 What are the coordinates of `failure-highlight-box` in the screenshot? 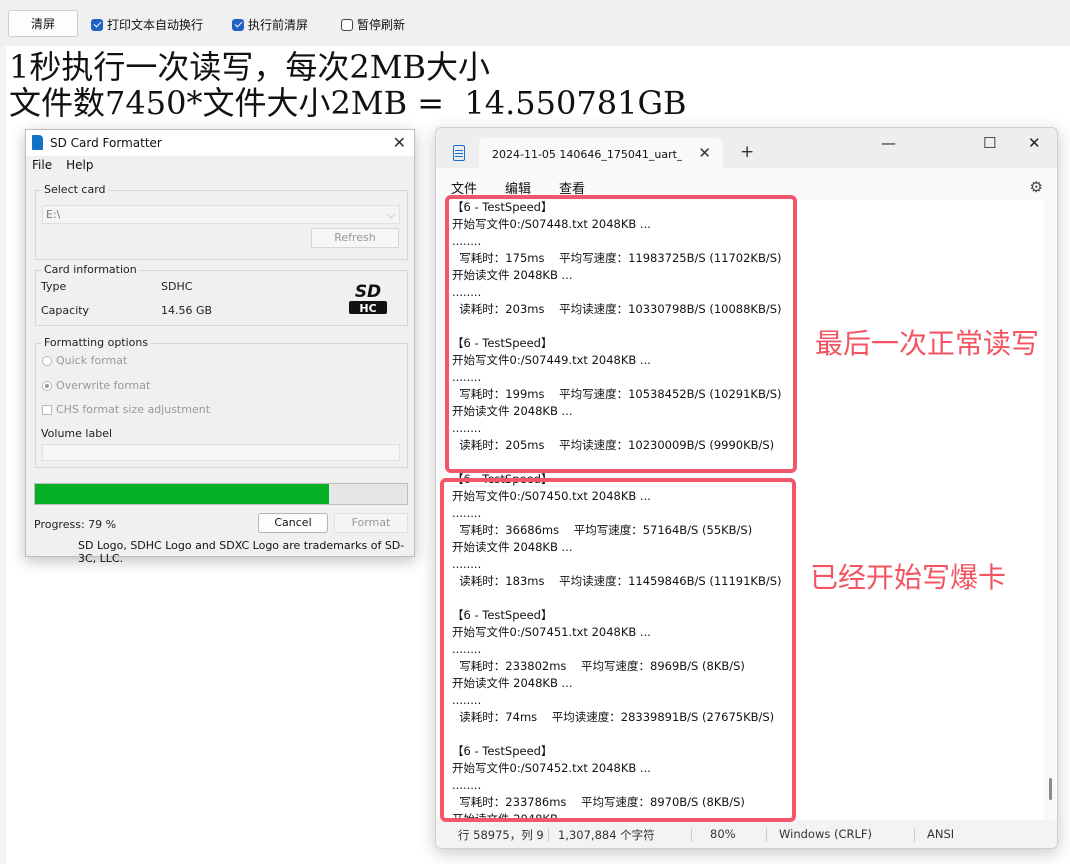 It's located at (618, 650).